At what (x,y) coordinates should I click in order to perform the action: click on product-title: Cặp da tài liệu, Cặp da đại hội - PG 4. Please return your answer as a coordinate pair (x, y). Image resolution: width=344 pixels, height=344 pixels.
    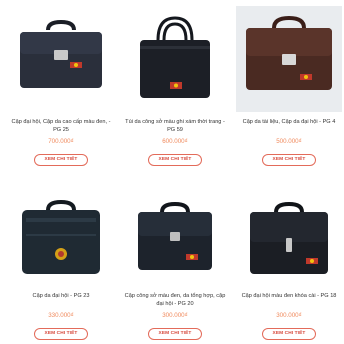
    Looking at the image, I should click on (289, 126).